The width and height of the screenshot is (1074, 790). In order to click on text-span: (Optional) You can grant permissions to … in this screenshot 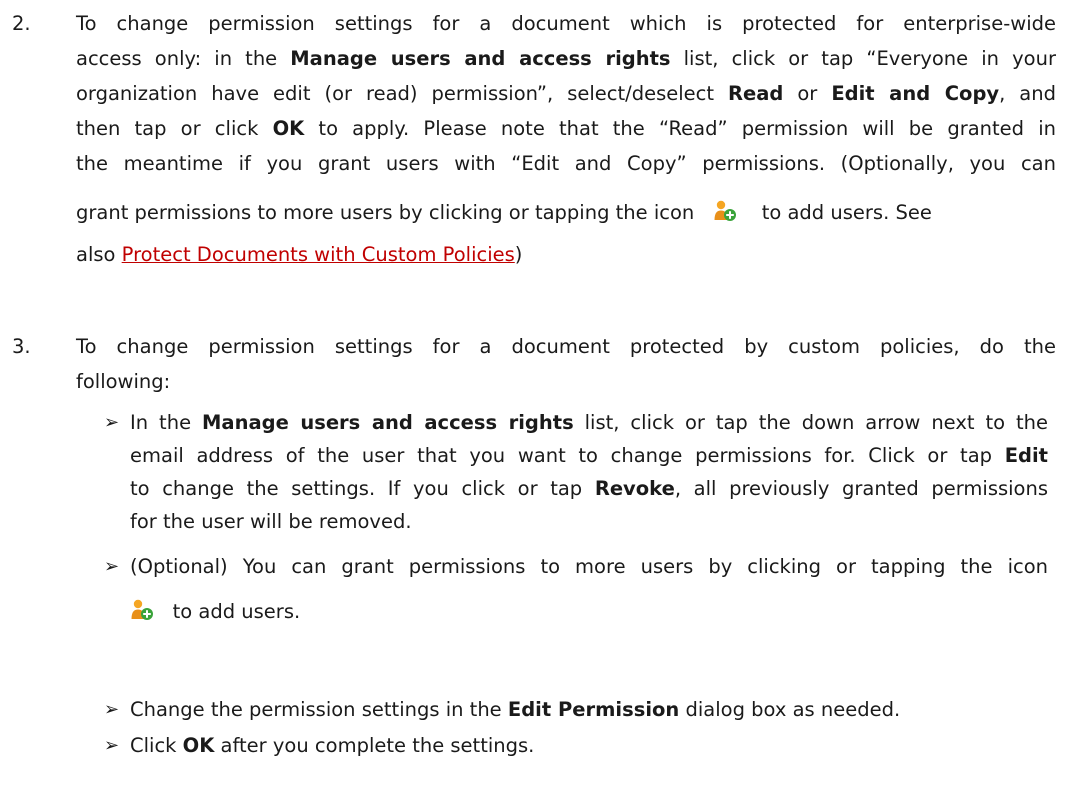, I will do `click(589, 566)`.